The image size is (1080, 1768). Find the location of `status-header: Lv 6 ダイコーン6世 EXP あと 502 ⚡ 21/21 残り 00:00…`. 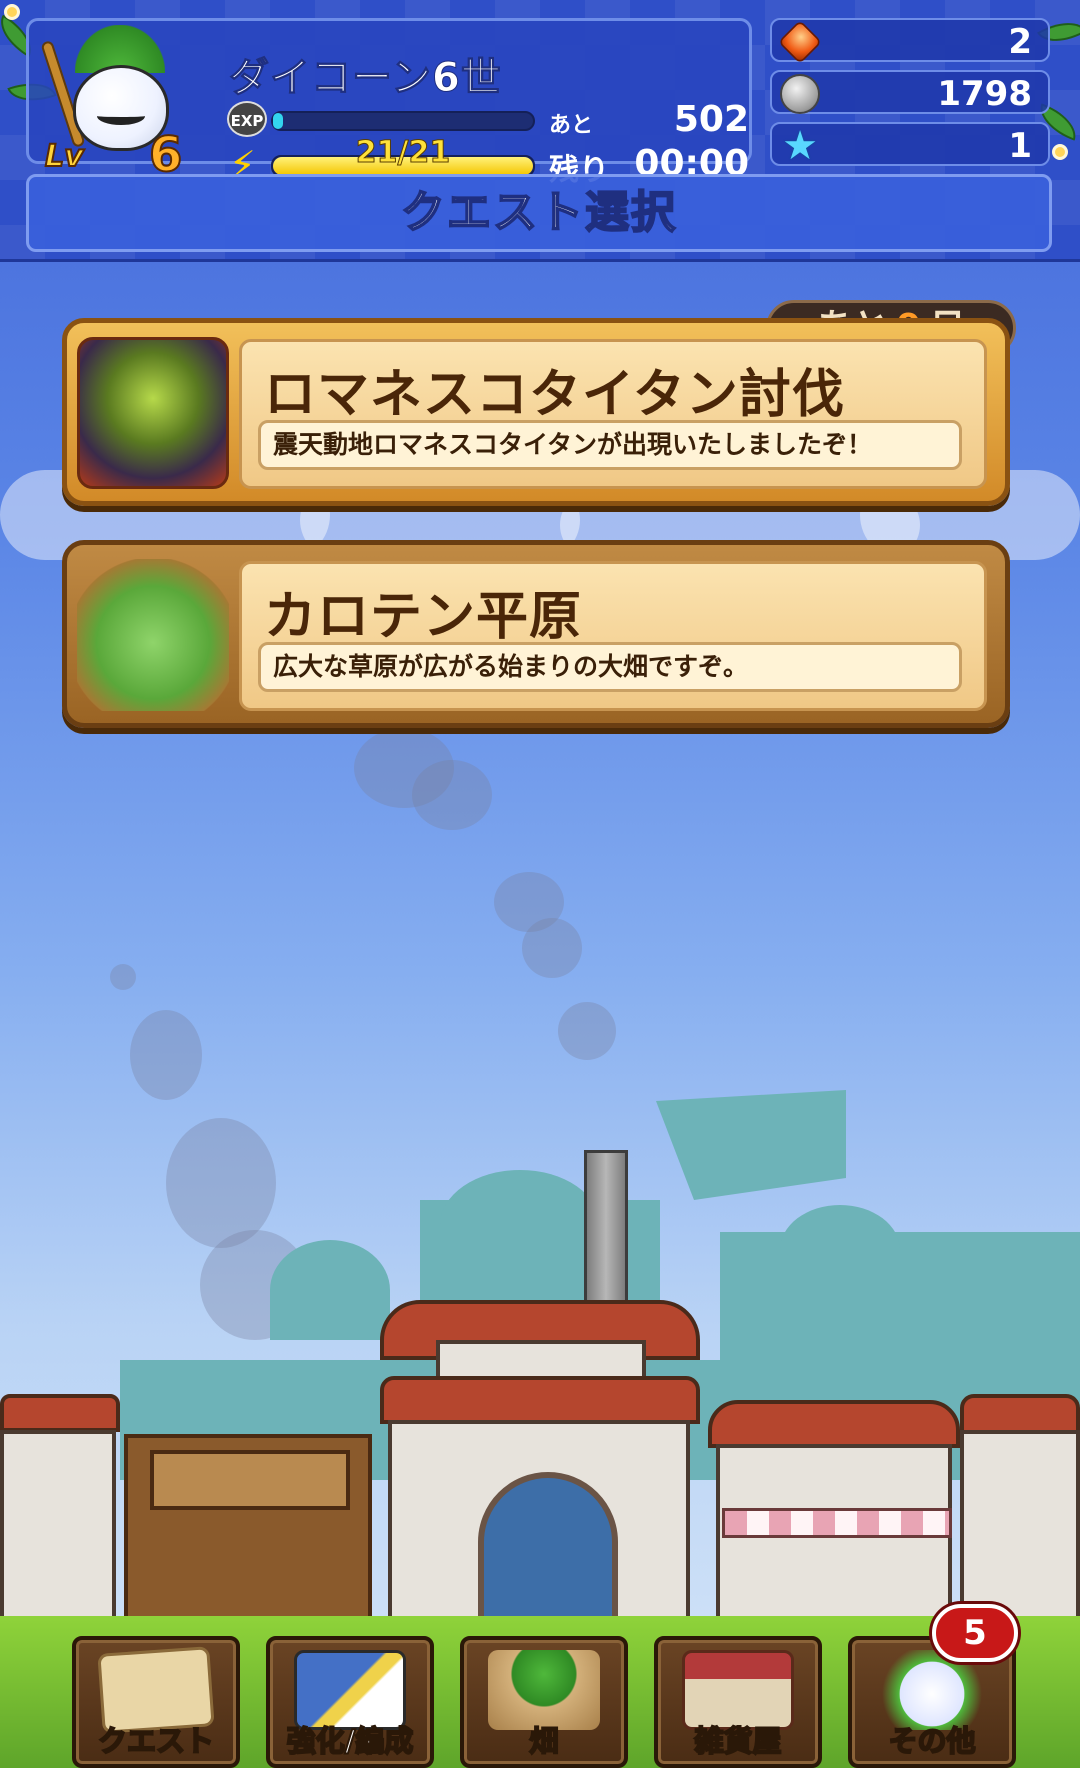

status-header: Lv 6 ダイコーン6世 EXP あと 502 ⚡ 21/21 残り 00:00… is located at coordinates (540, 131).